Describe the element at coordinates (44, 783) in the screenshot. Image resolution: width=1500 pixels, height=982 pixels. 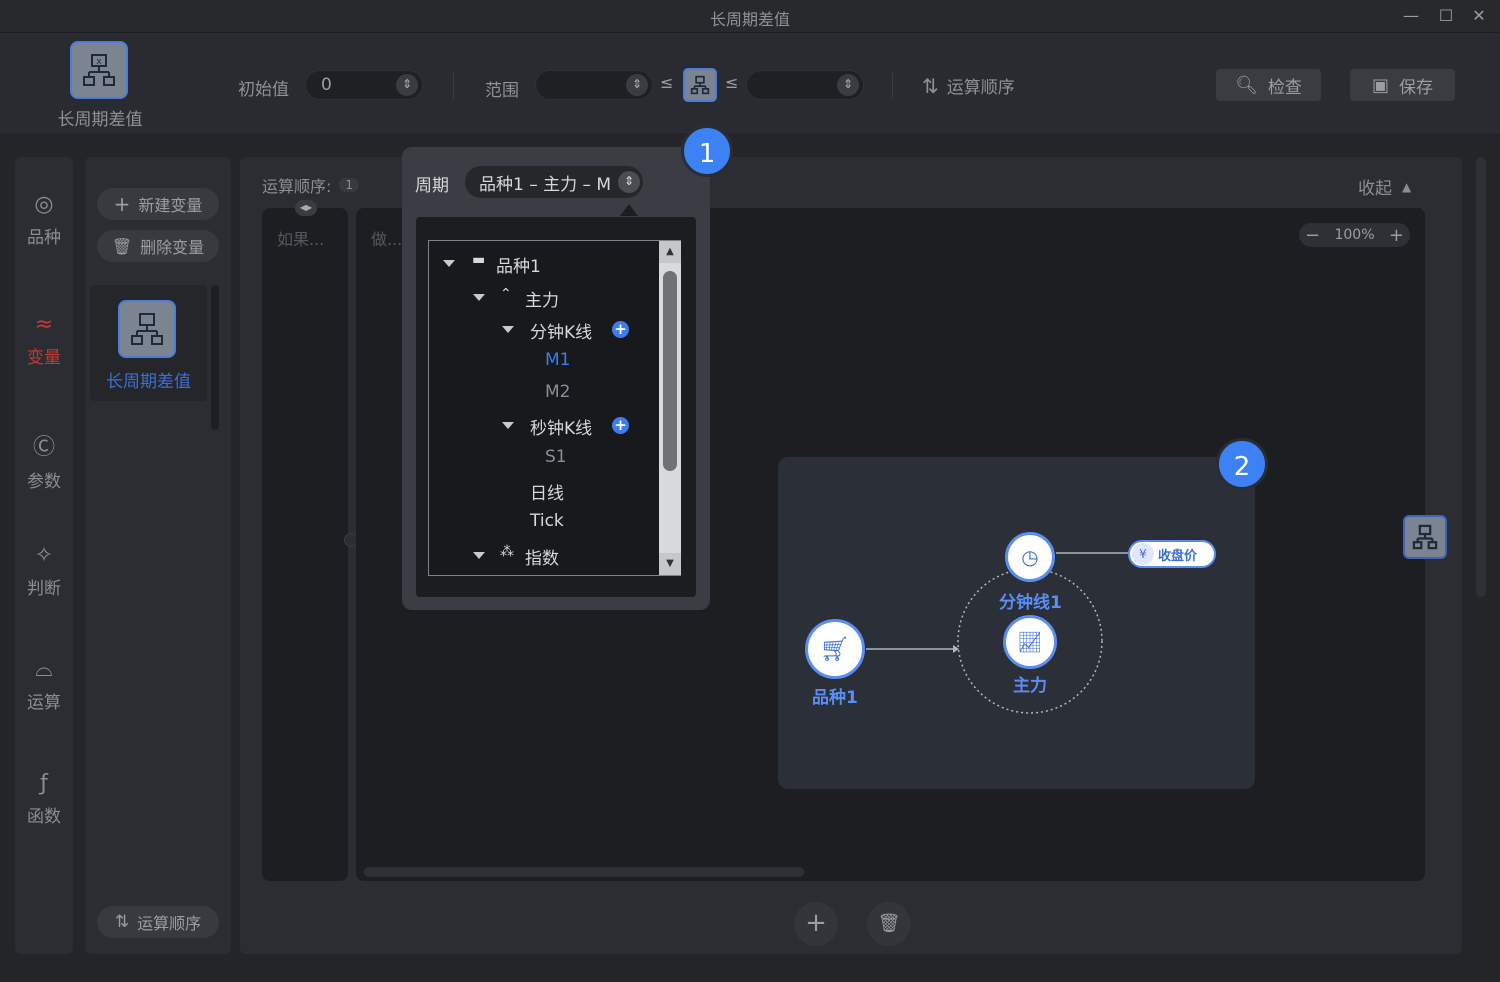
I see `function-icon: ƒ` at that location.